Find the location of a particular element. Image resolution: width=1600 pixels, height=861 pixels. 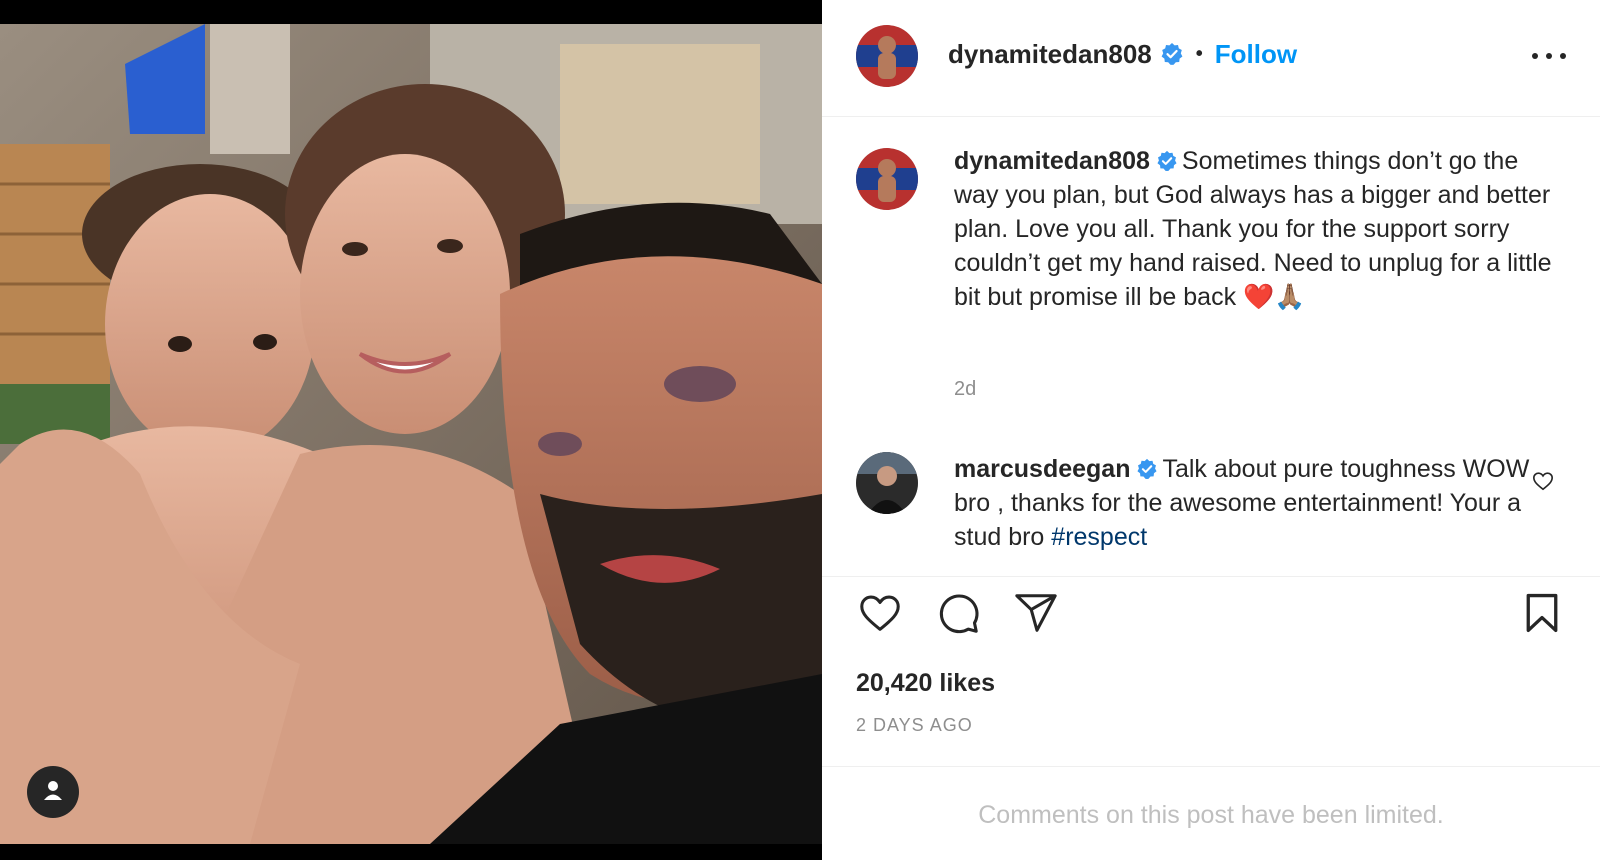

post-header: dynamitedan808 • Follow is located at coordinates (1211, 58).